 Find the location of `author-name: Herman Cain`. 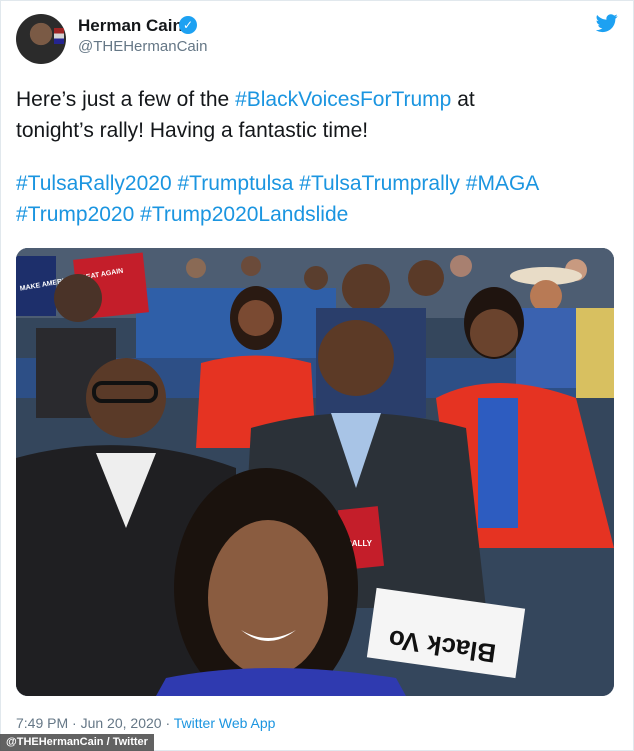

author-name: Herman Cain is located at coordinates (130, 26).